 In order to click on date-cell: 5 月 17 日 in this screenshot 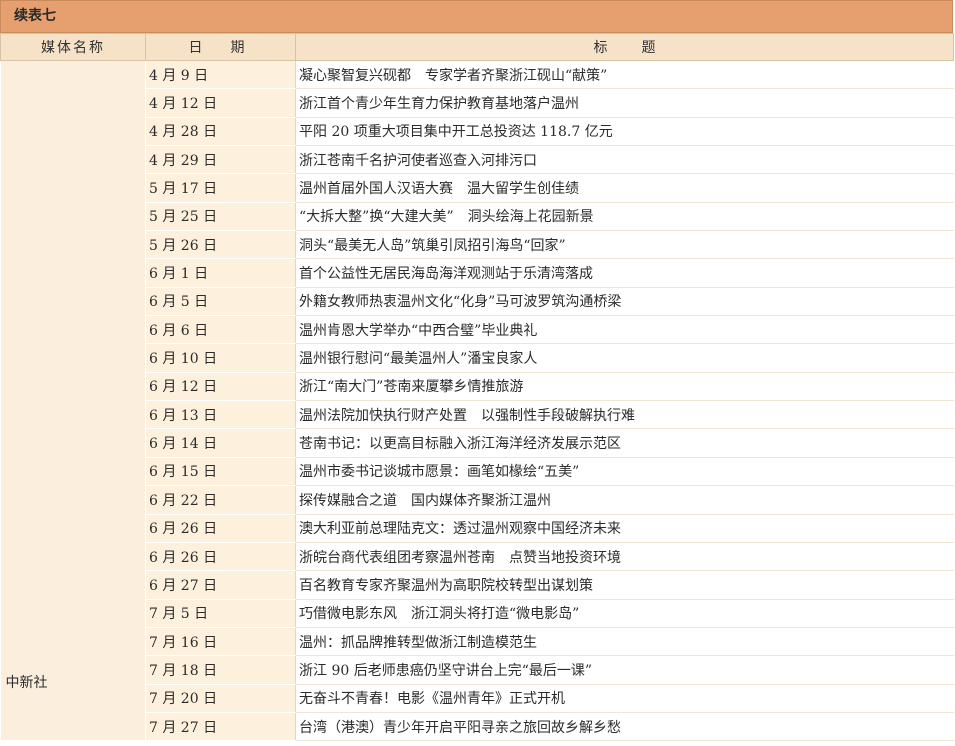, I will do `click(220, 188)`.